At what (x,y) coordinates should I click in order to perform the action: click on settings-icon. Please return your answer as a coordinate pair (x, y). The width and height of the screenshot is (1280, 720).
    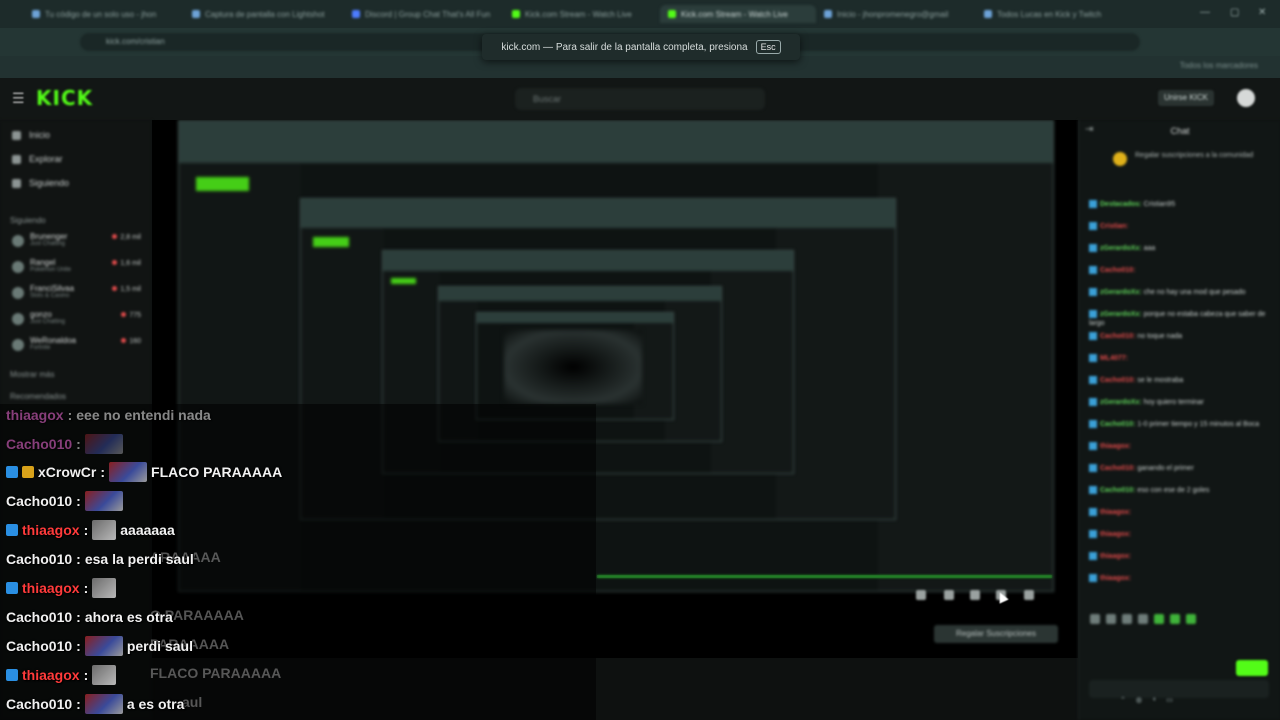
    Looking at the image, I should click on (949, 595).